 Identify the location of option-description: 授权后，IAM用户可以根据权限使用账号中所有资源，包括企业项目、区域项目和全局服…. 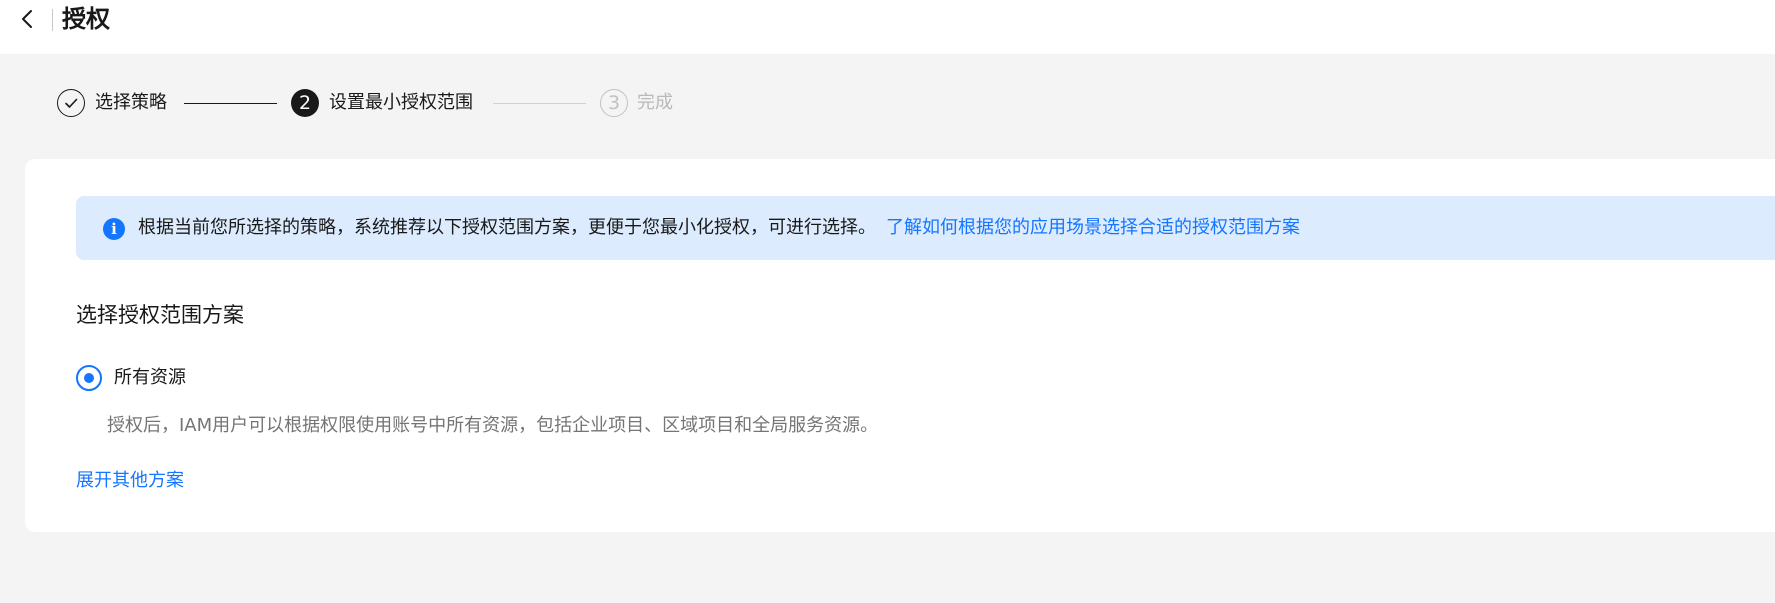
(493, 425).